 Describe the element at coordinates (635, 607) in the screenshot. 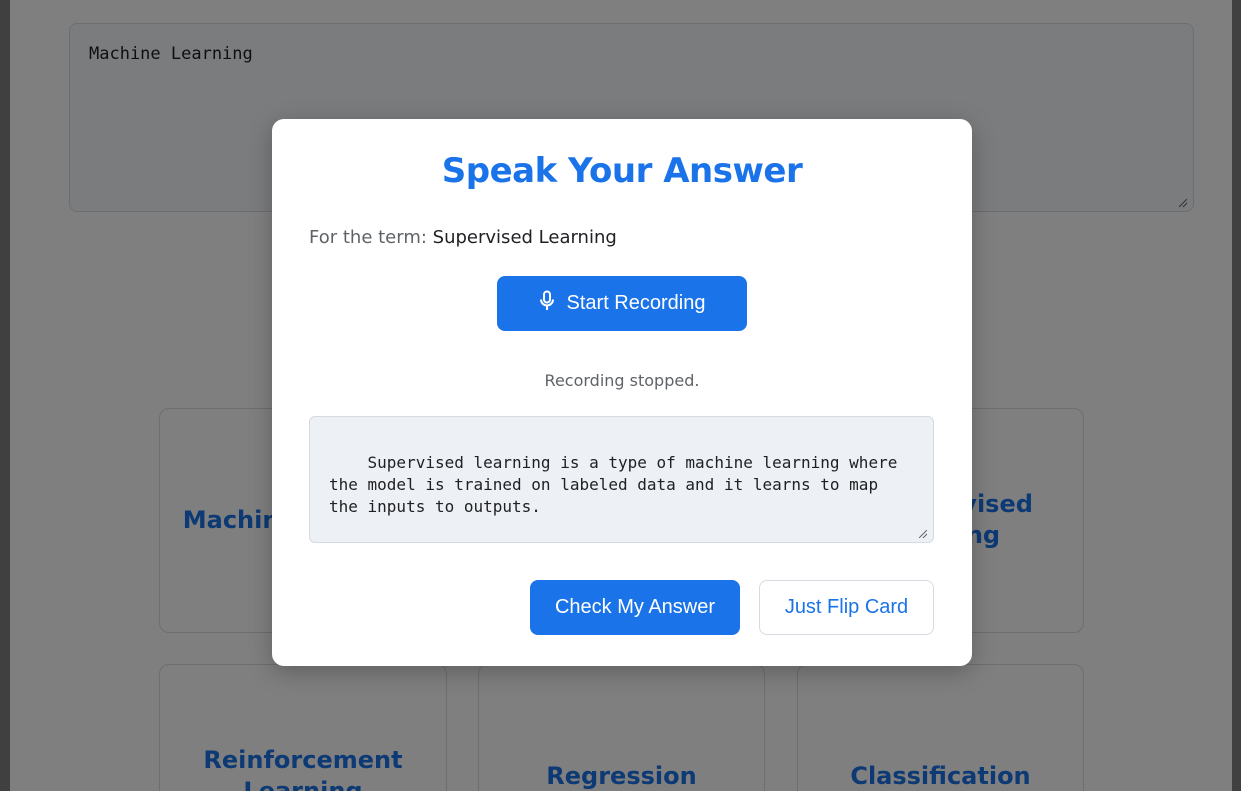

I see `check-answer-button: Check My Answer` at that location.